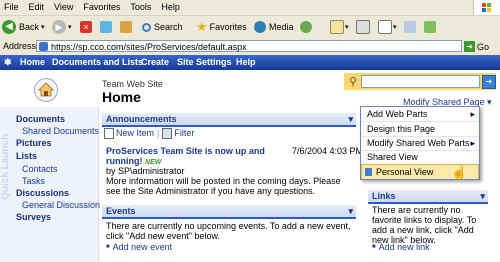 Image resolution: width=500 pixels, height=262 pixels. What do you see at coordinates (9, 27) in the screenshot?
I see `back-arrow-icon: ◀` at bounding box center [9, 27].